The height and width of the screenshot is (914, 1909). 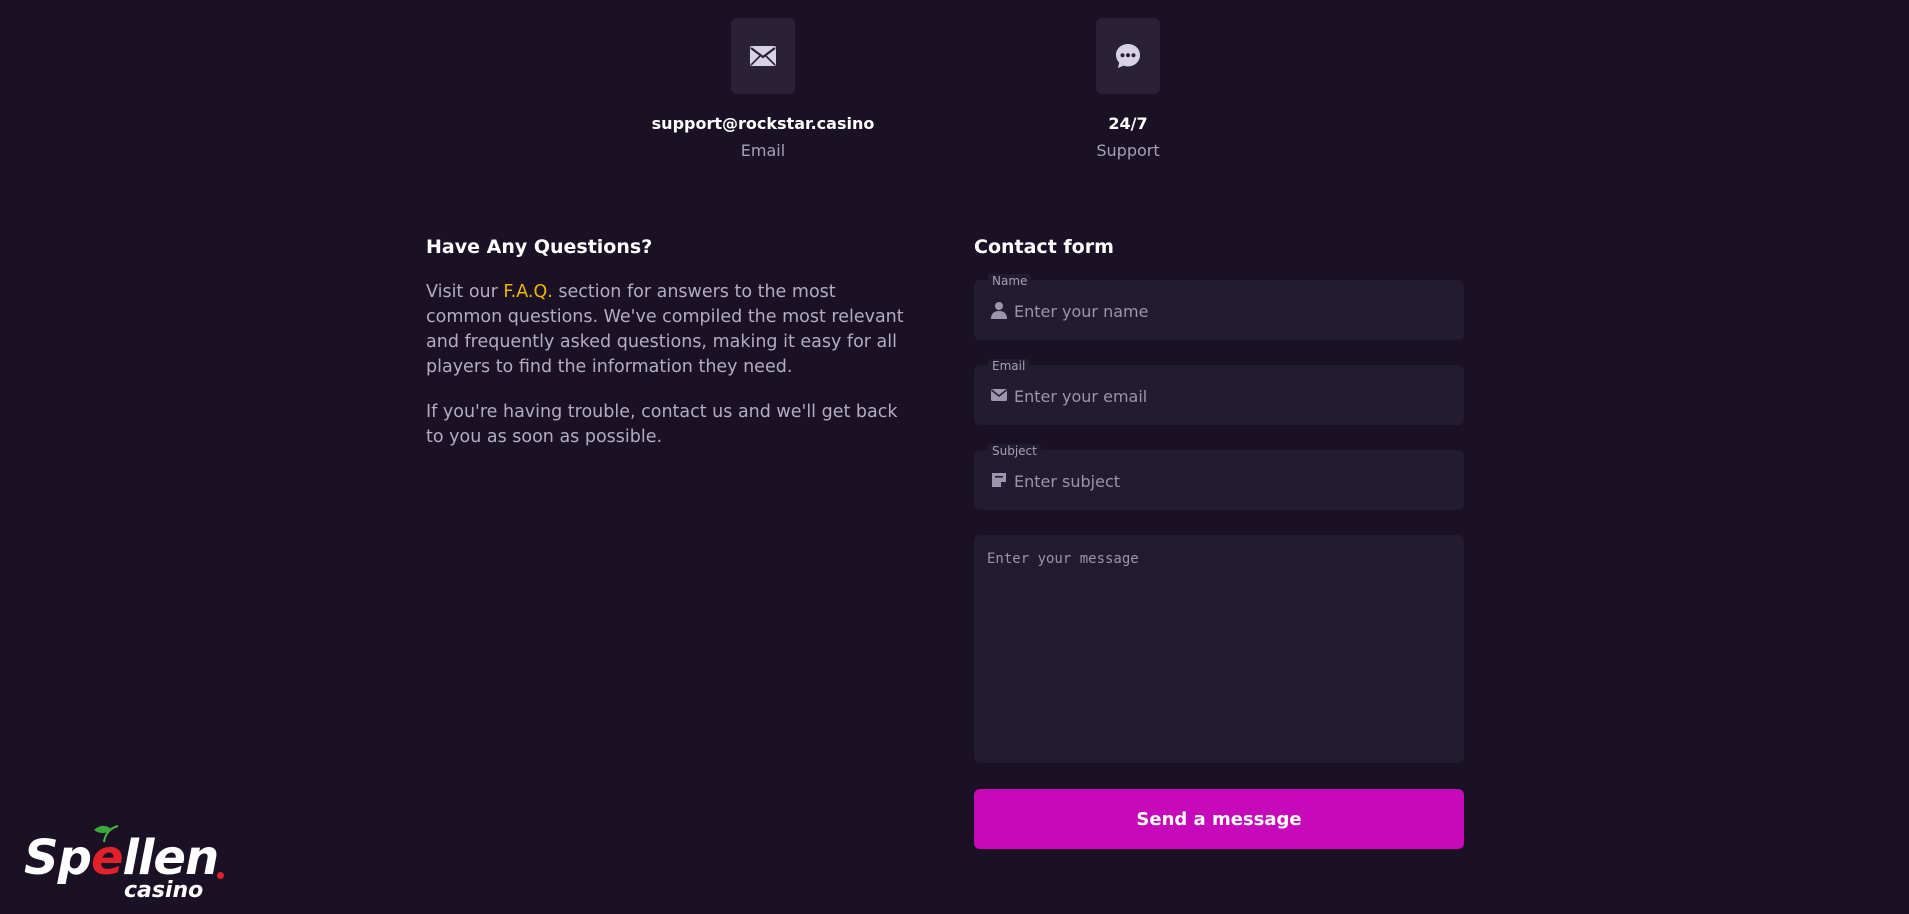 What do you see at coordinates (1128, 123) in the screenshot?
I see `support-hours: 24/7` at bounding box center [1128, 123].